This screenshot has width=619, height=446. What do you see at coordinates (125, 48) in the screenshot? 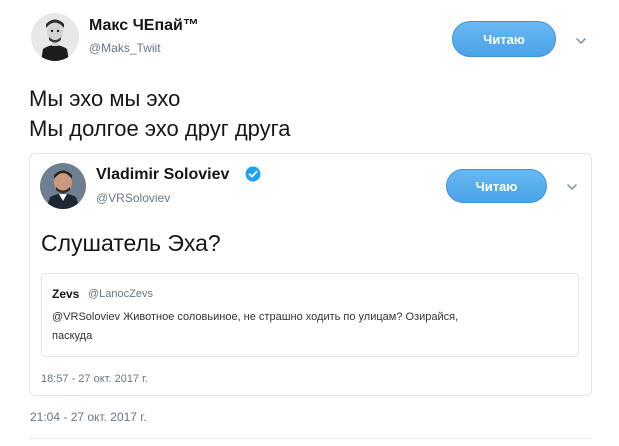
I see `author-handle: @Maks_Twiit` at bounding box center [125, 48].